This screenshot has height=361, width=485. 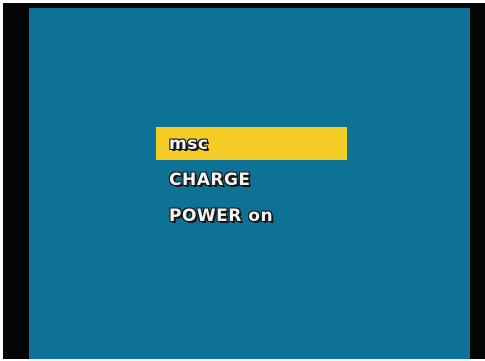 I want to click on menu-item-label: POWER on, so click(x=221, y=216).